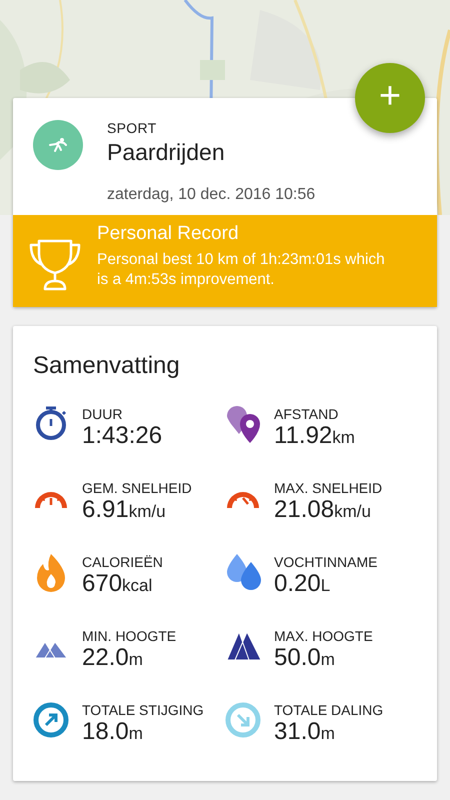 The width and height of the screenshot is (450, 800). I want to click on category-label: SPORT, so click(132, 128).